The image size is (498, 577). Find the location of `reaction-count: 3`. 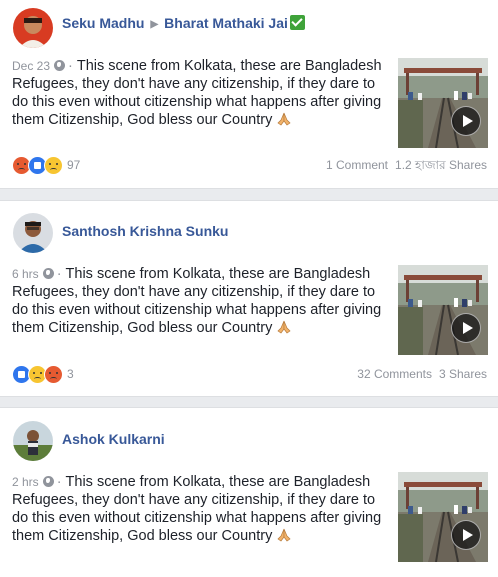

reaction-count: 3 is located at coordinates (70, 374).